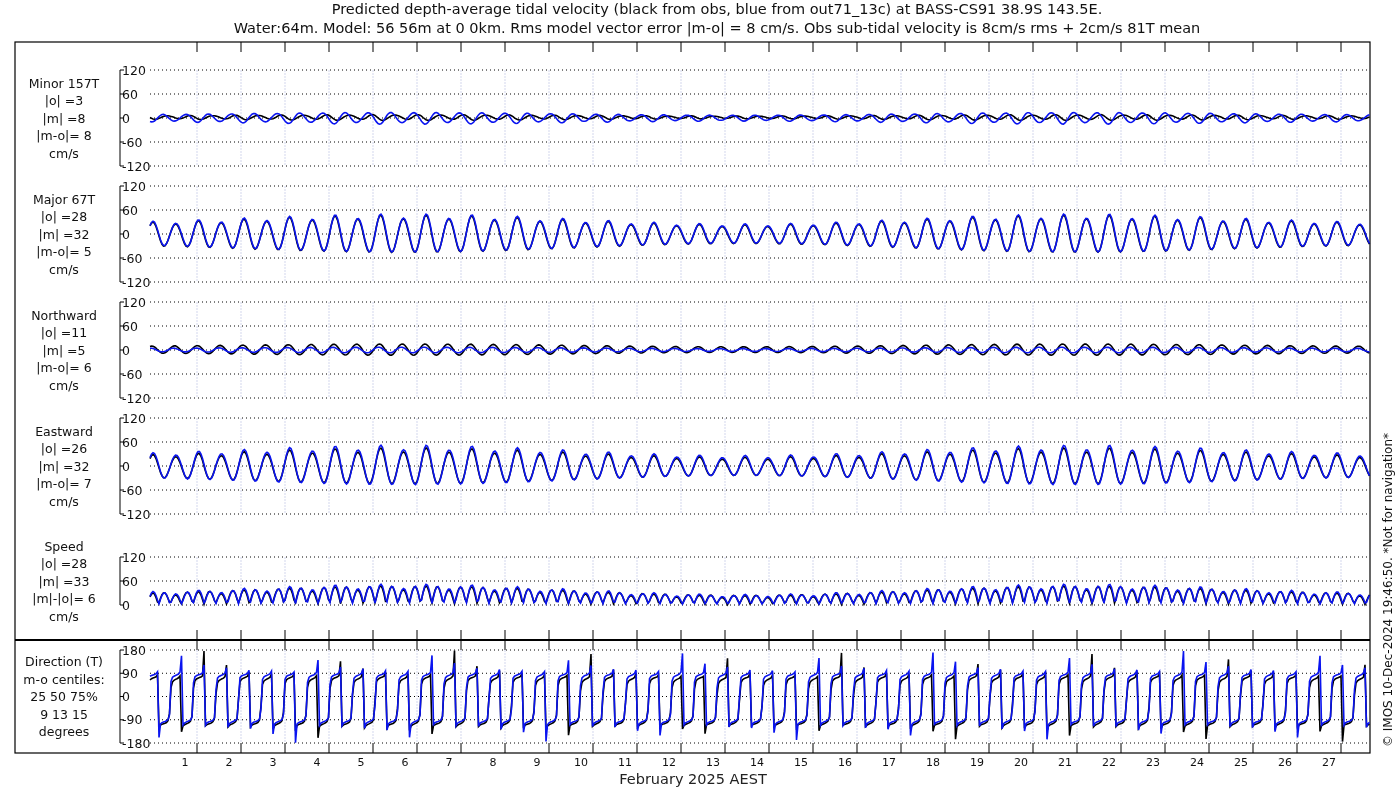 This screenshot has width=1400, height=800. What do you see at coordinates (64, 483) in the screenshot?
I see `panel-label: |m-o|= 7` at bounding box center [64, 483].